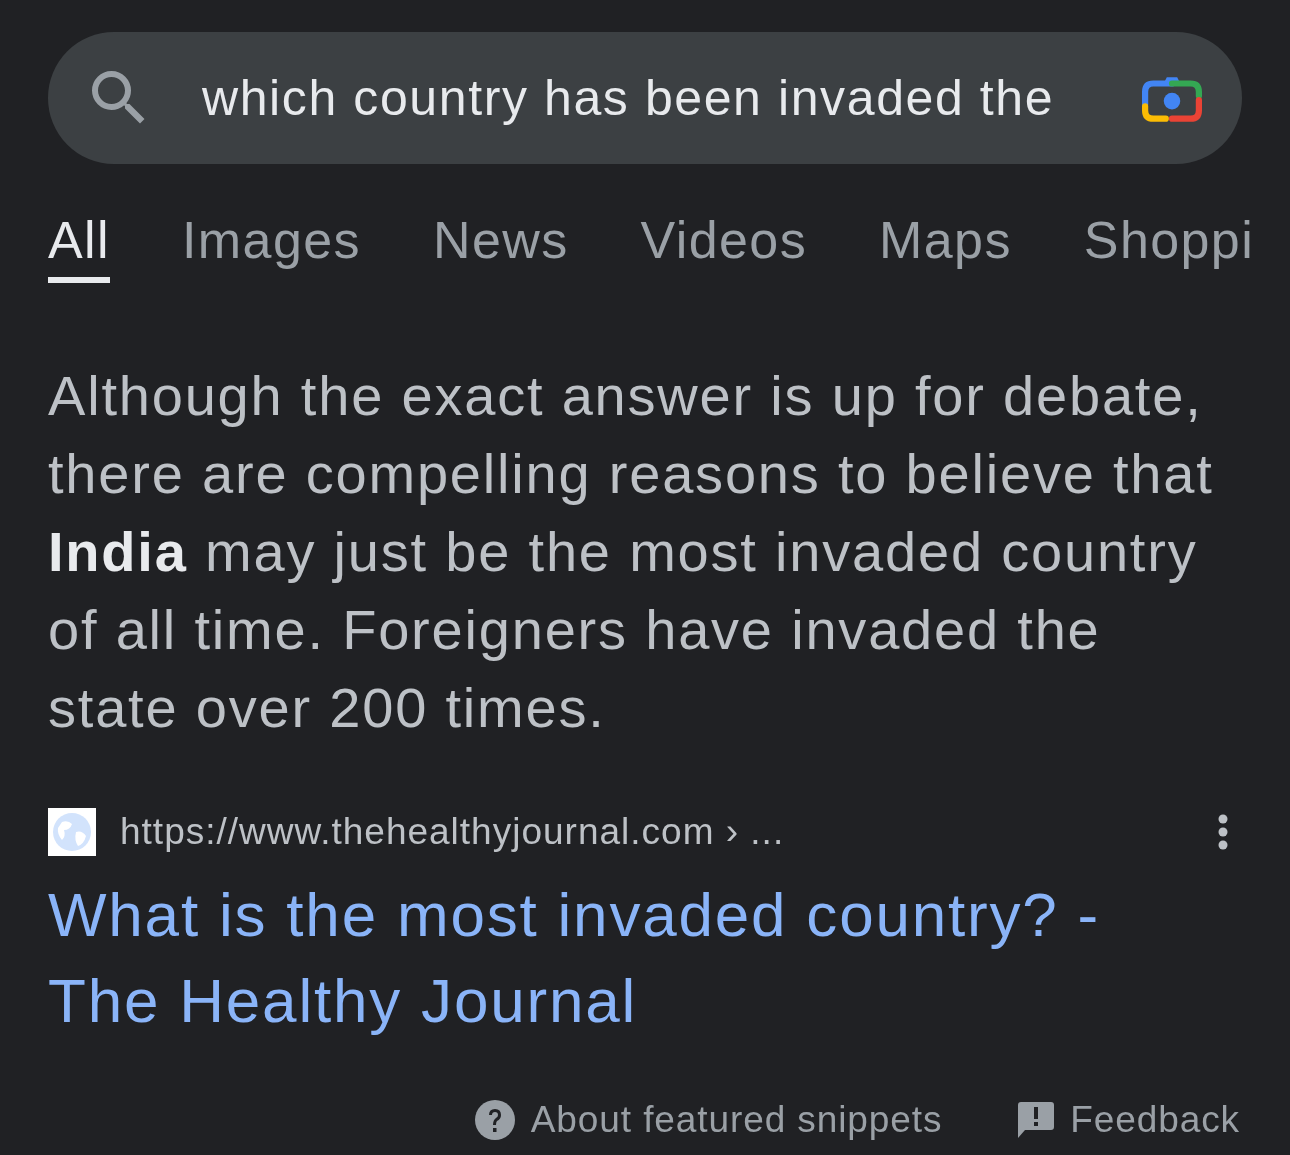 Image resolution: width=1290 pixels, height=1155 pixels. Describe the element at coordinates (119, 98) in the screenshot. I see `search-icon` at that location.